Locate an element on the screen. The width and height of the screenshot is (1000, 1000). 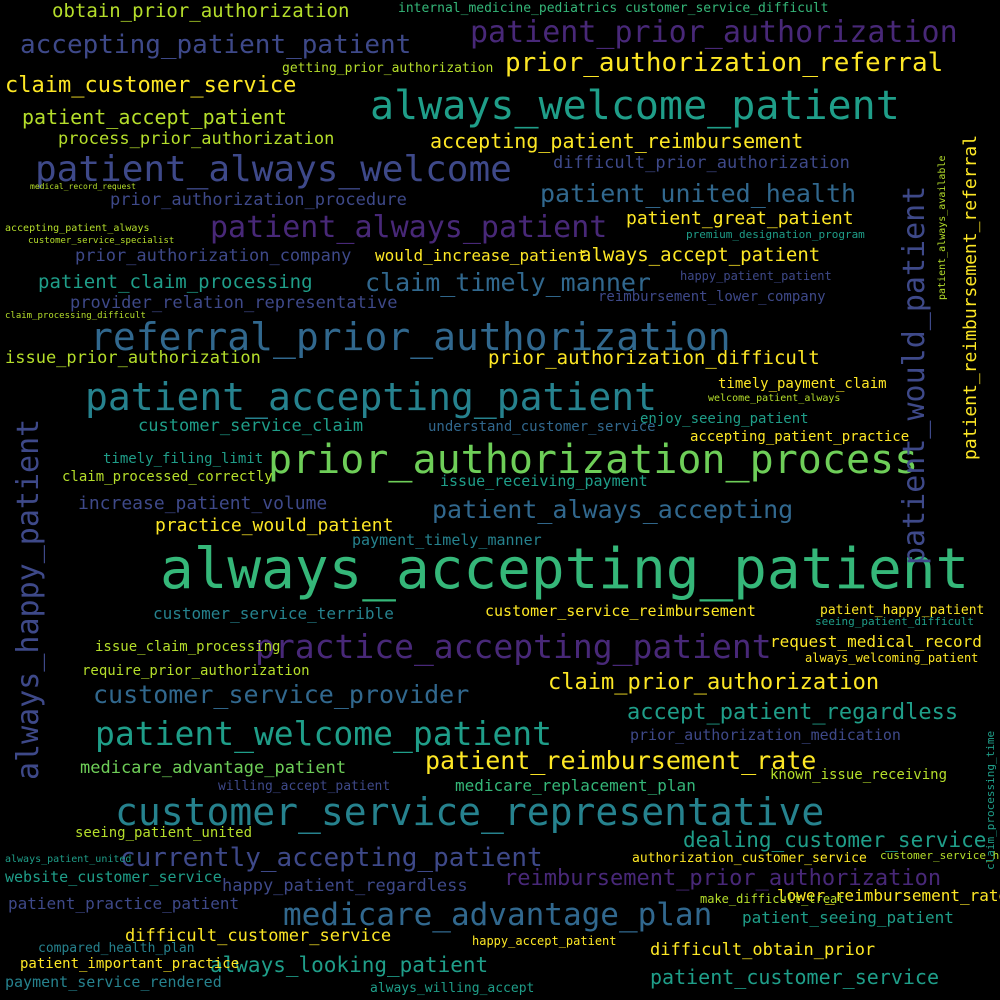
cloud-word: issue_claim_processing is located at coordinates (188, 647).